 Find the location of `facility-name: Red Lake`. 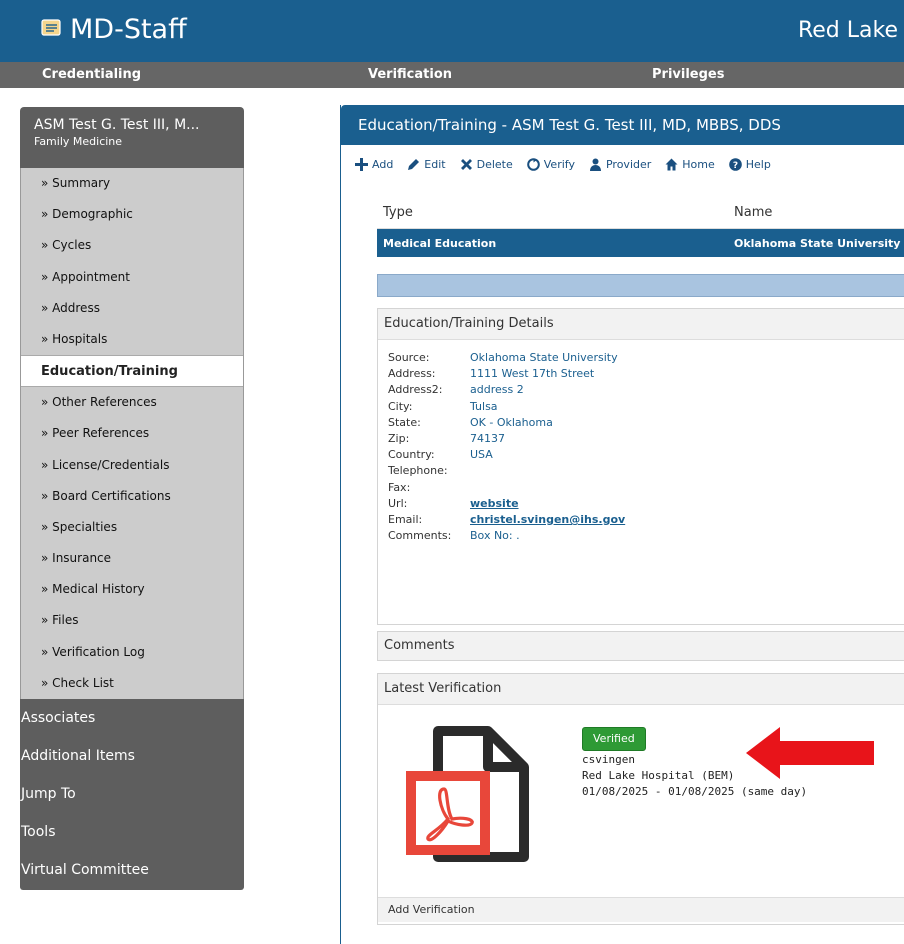

facility-name: Red Lake is located at coordinates (847, 30).